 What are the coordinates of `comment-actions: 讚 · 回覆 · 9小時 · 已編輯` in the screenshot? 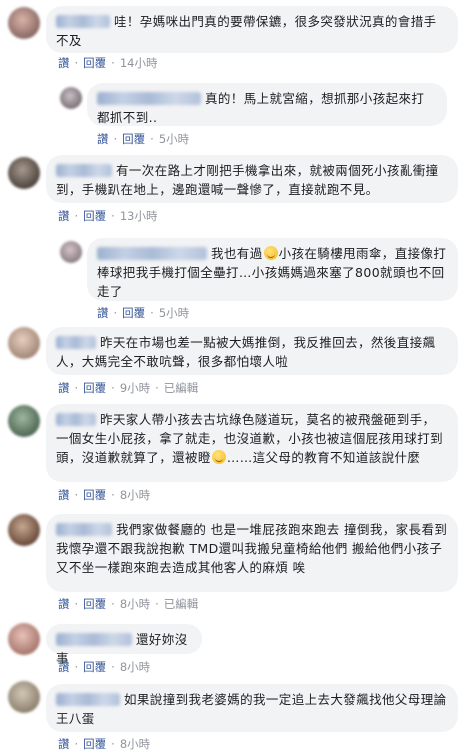 It's located at (128, 388).